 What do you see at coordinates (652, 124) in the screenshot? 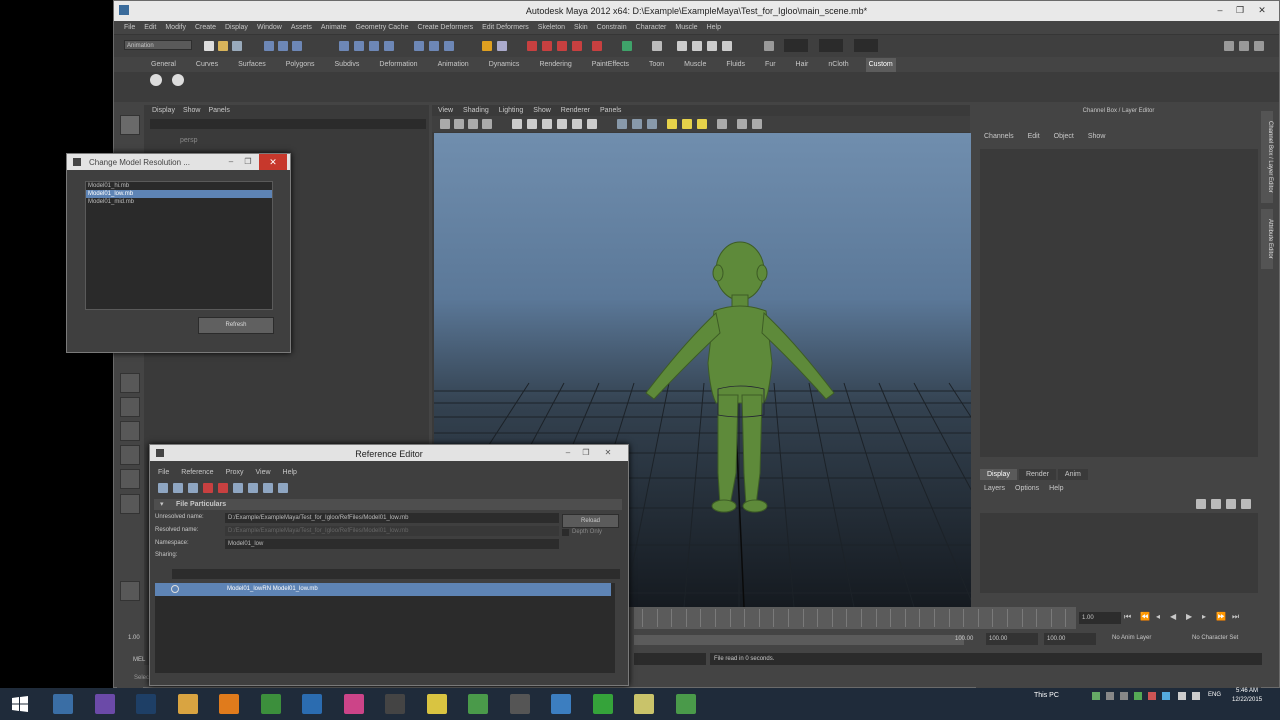
I see `wire-on-shaded-icon` at bounding box center [652, 124].